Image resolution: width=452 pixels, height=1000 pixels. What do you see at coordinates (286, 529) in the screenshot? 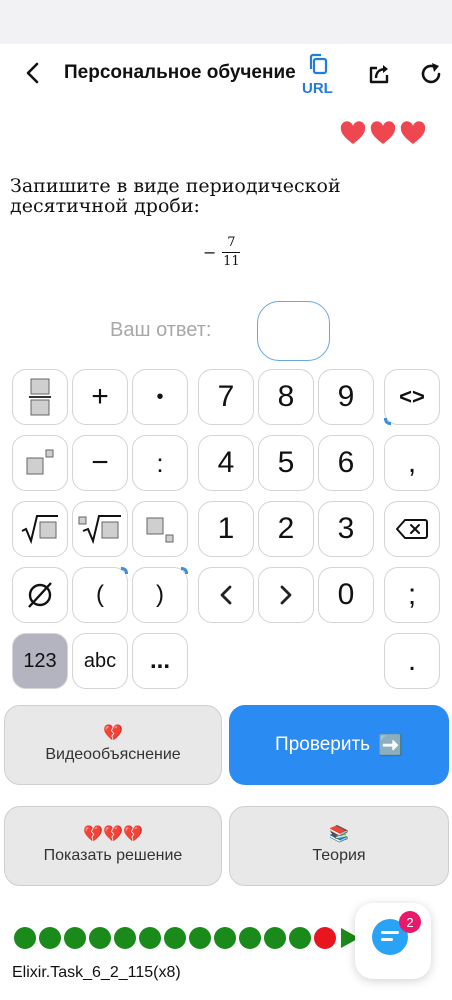
I see `key-2: 2` at bounding box center [286, 529].